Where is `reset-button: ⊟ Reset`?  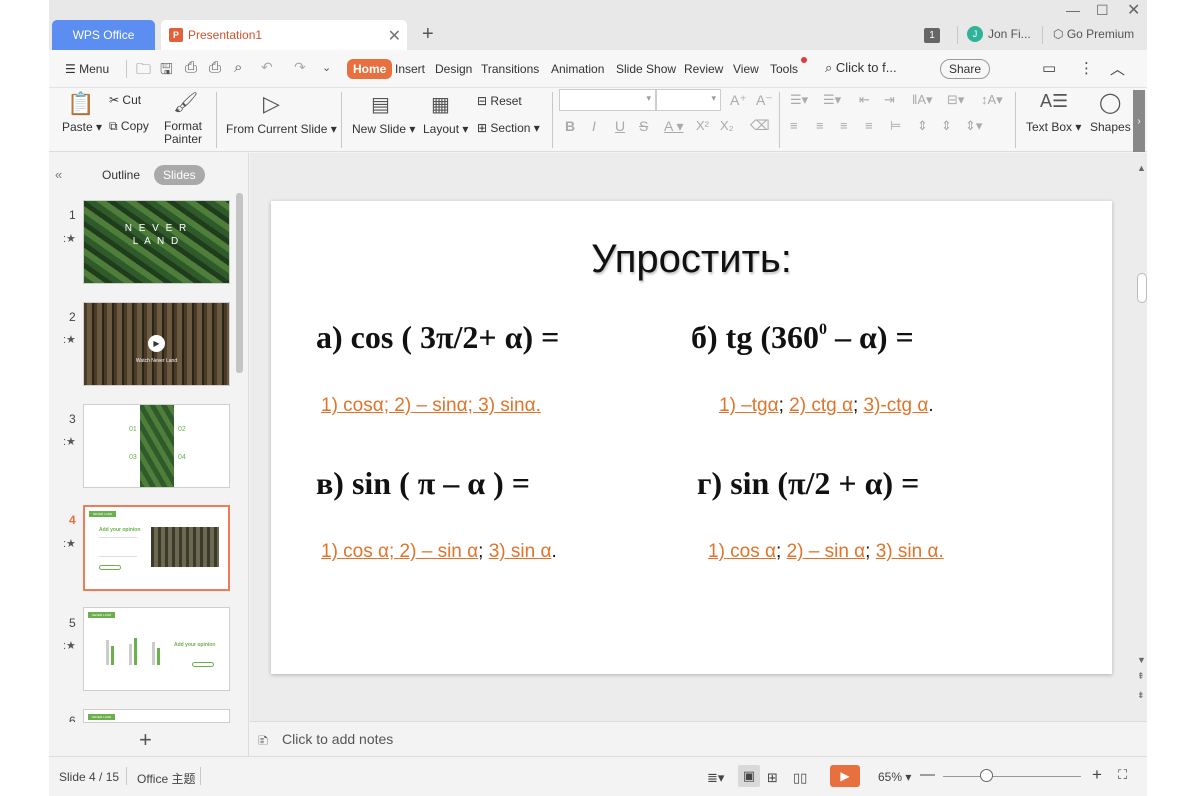
reset-button: ⊟ Reset is located at coordinates (499, 101).